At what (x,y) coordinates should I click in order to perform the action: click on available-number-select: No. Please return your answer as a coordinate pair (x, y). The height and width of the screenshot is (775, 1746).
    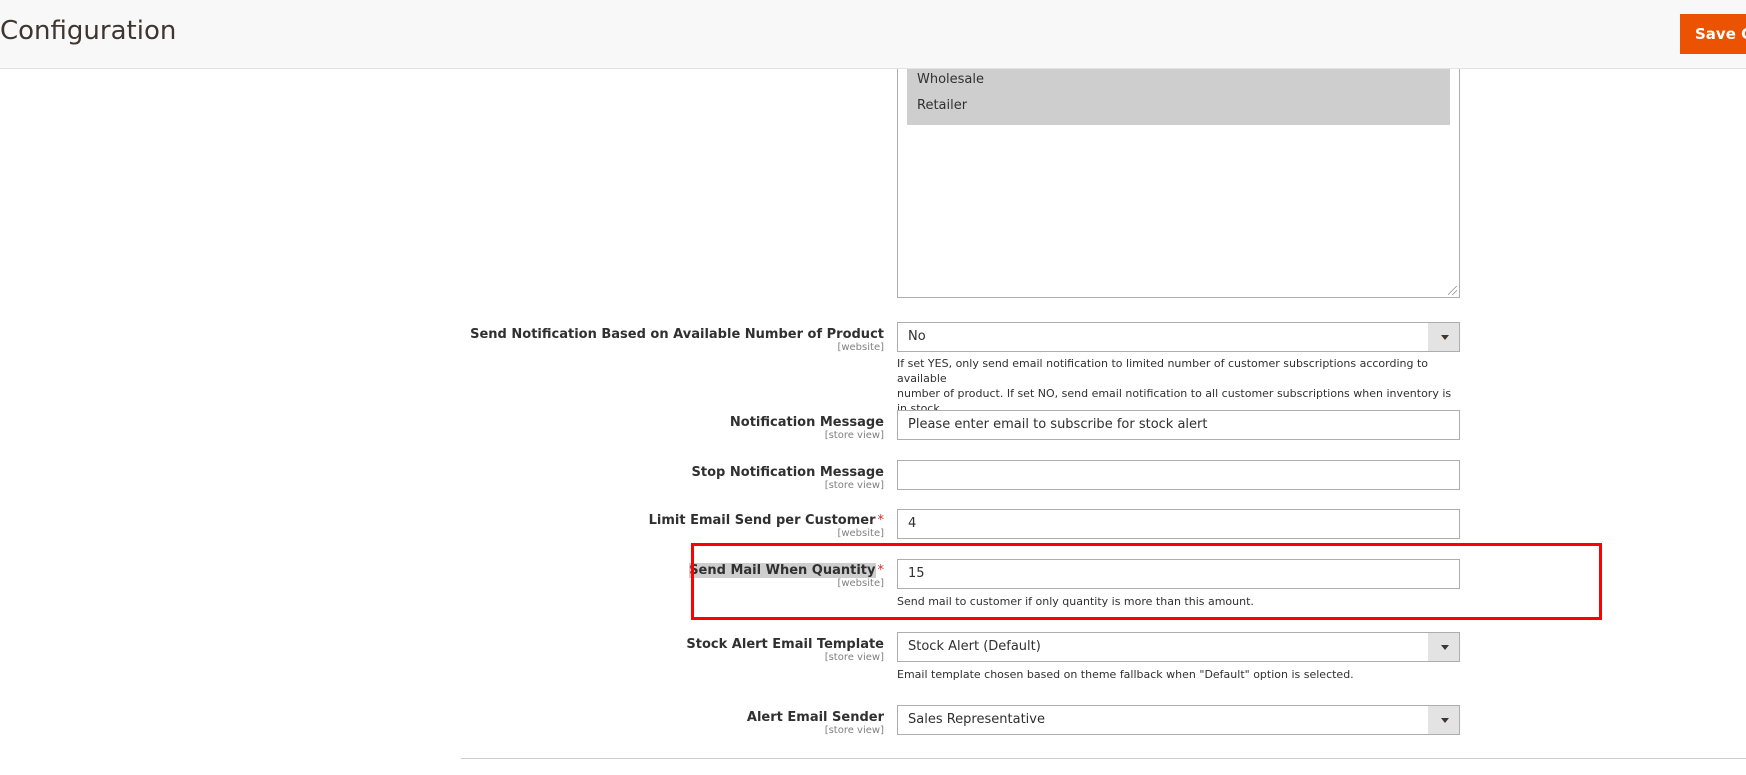
    Looking at the image, I should click on (1178, 337).